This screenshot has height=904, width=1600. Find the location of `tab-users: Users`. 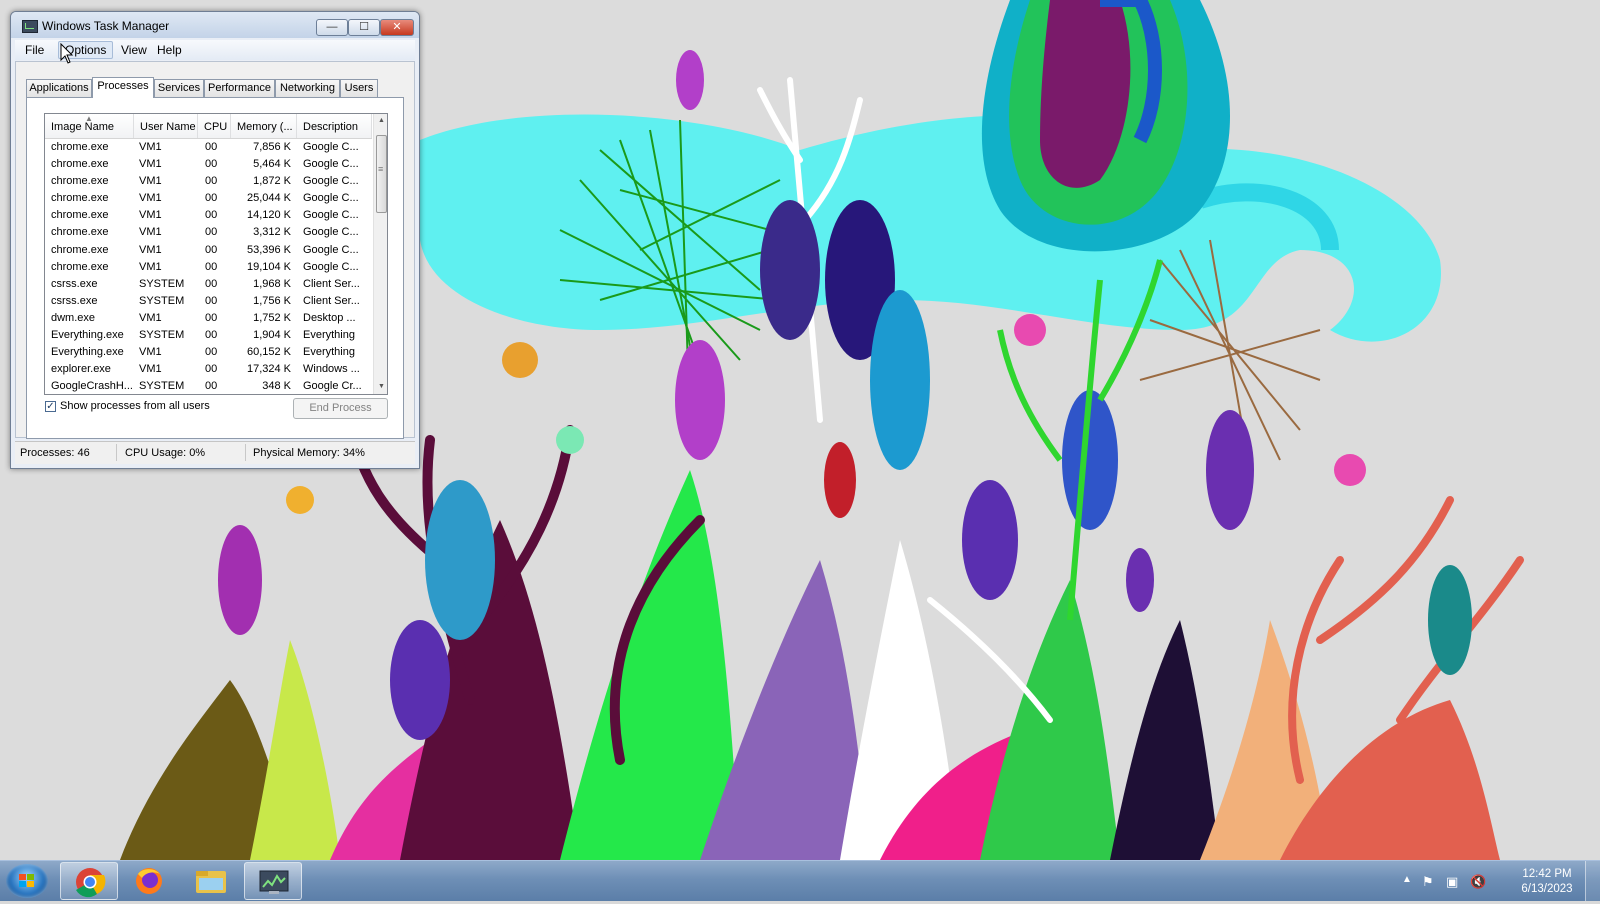

tab-users: Users is located at coordinates (359, 88).